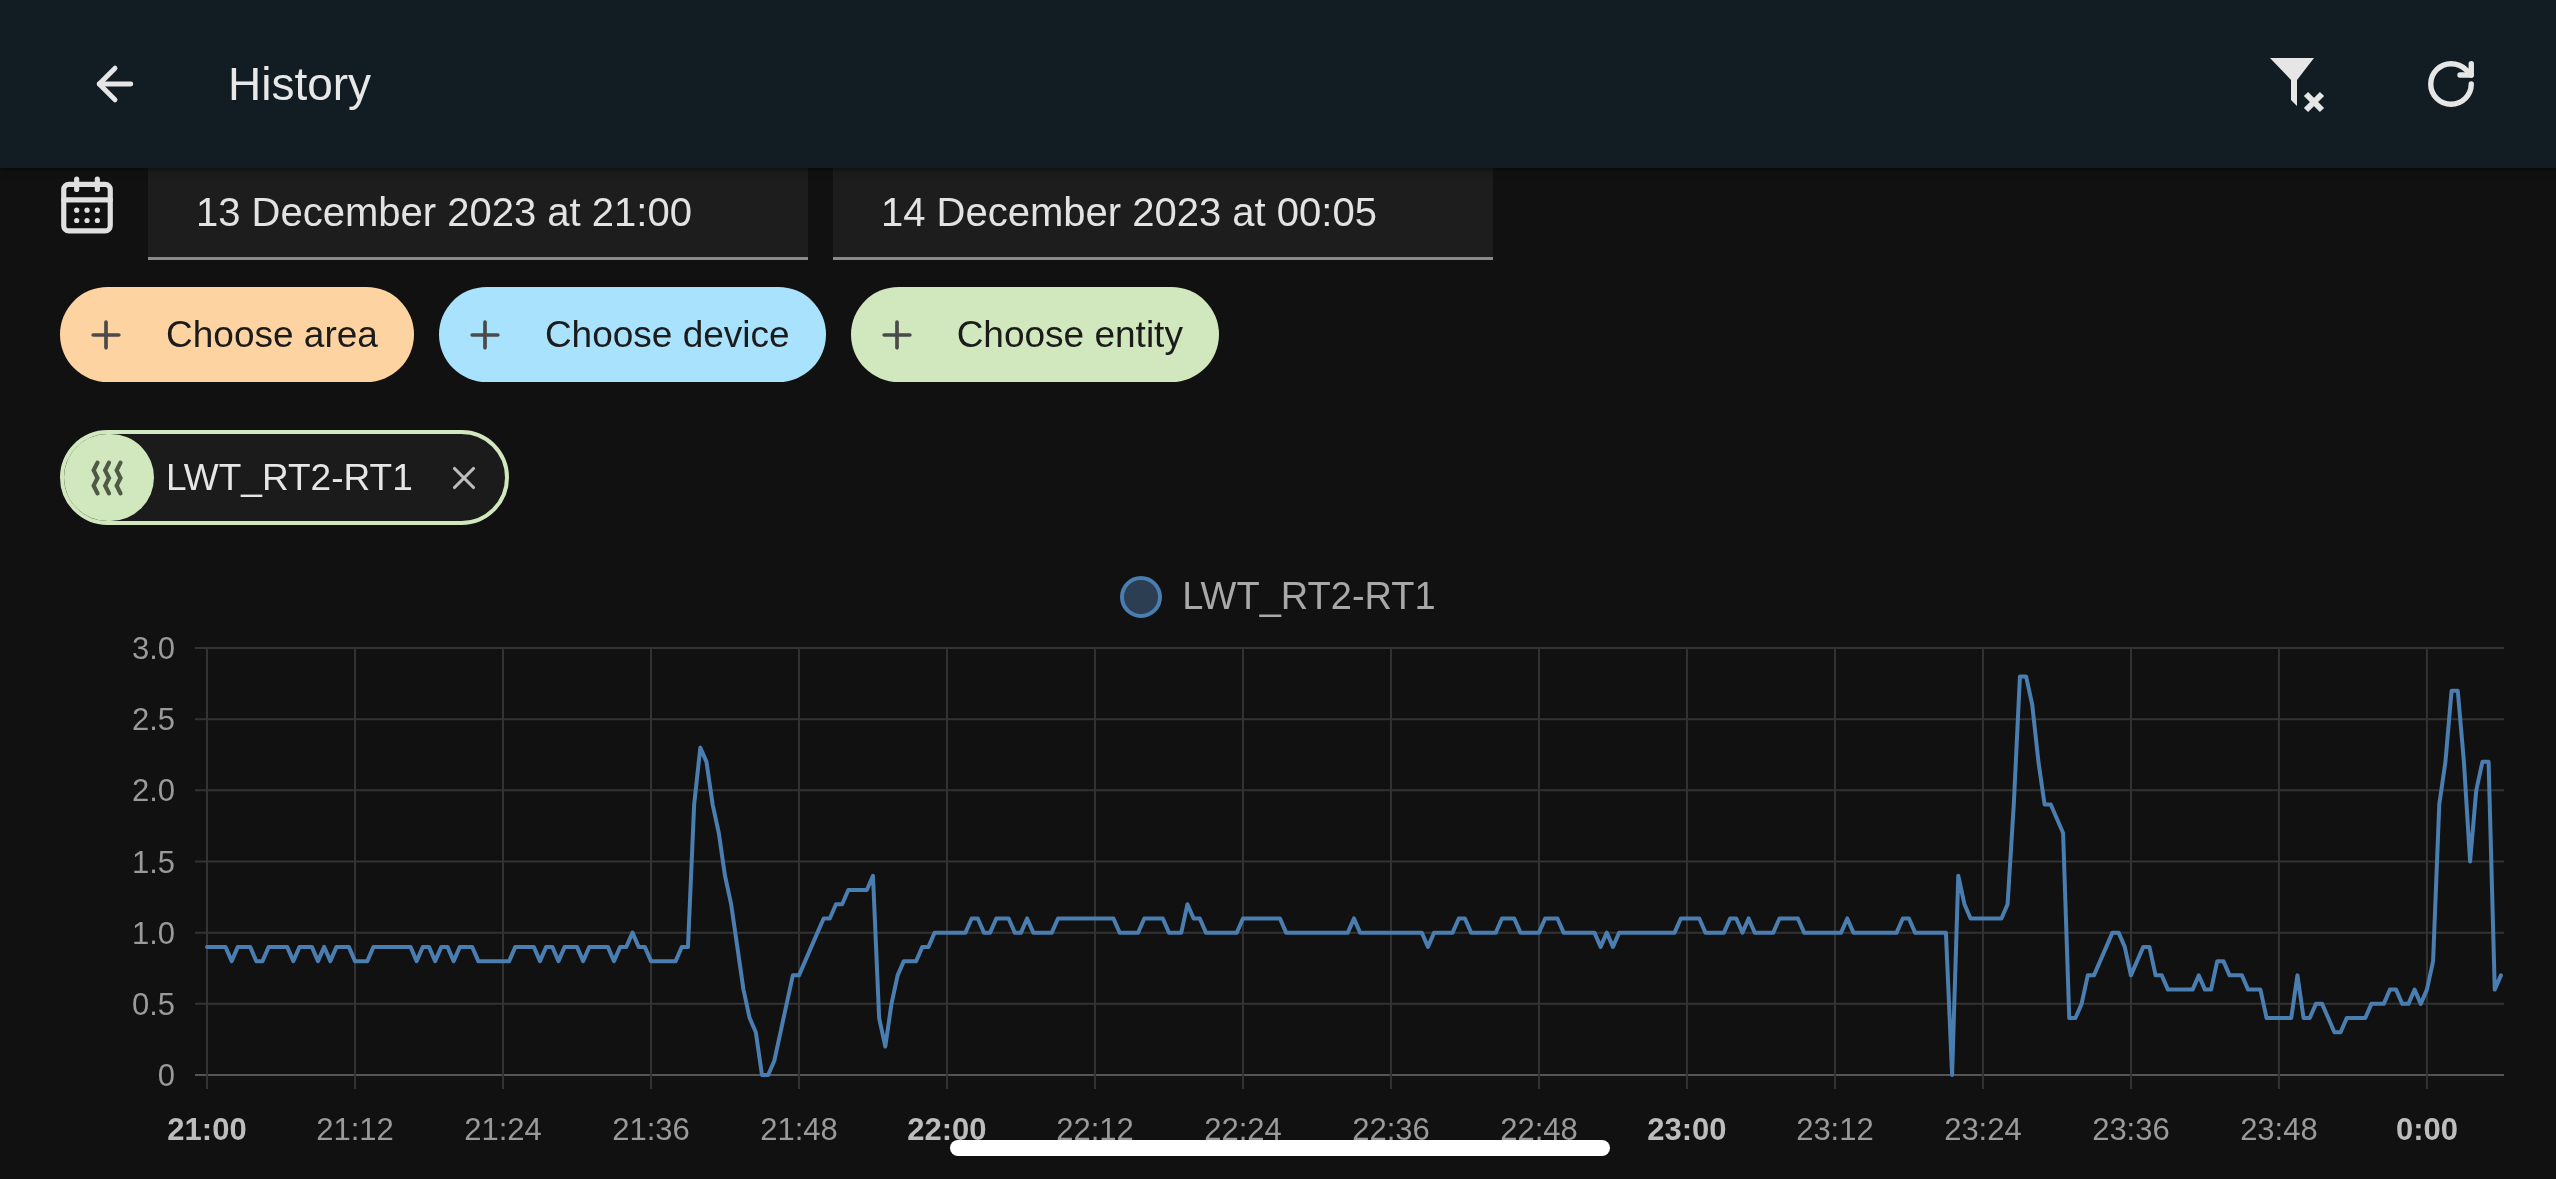 The width and height of the screenshot is (2556, 1179). I want to click on y-axis-label: 1.5, so click(153, 862).